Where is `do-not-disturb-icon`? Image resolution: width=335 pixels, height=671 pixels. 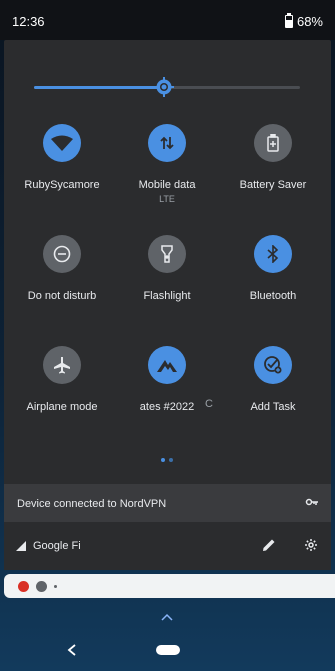 do-not-disturb-icon is located at coordinates (62, 254).